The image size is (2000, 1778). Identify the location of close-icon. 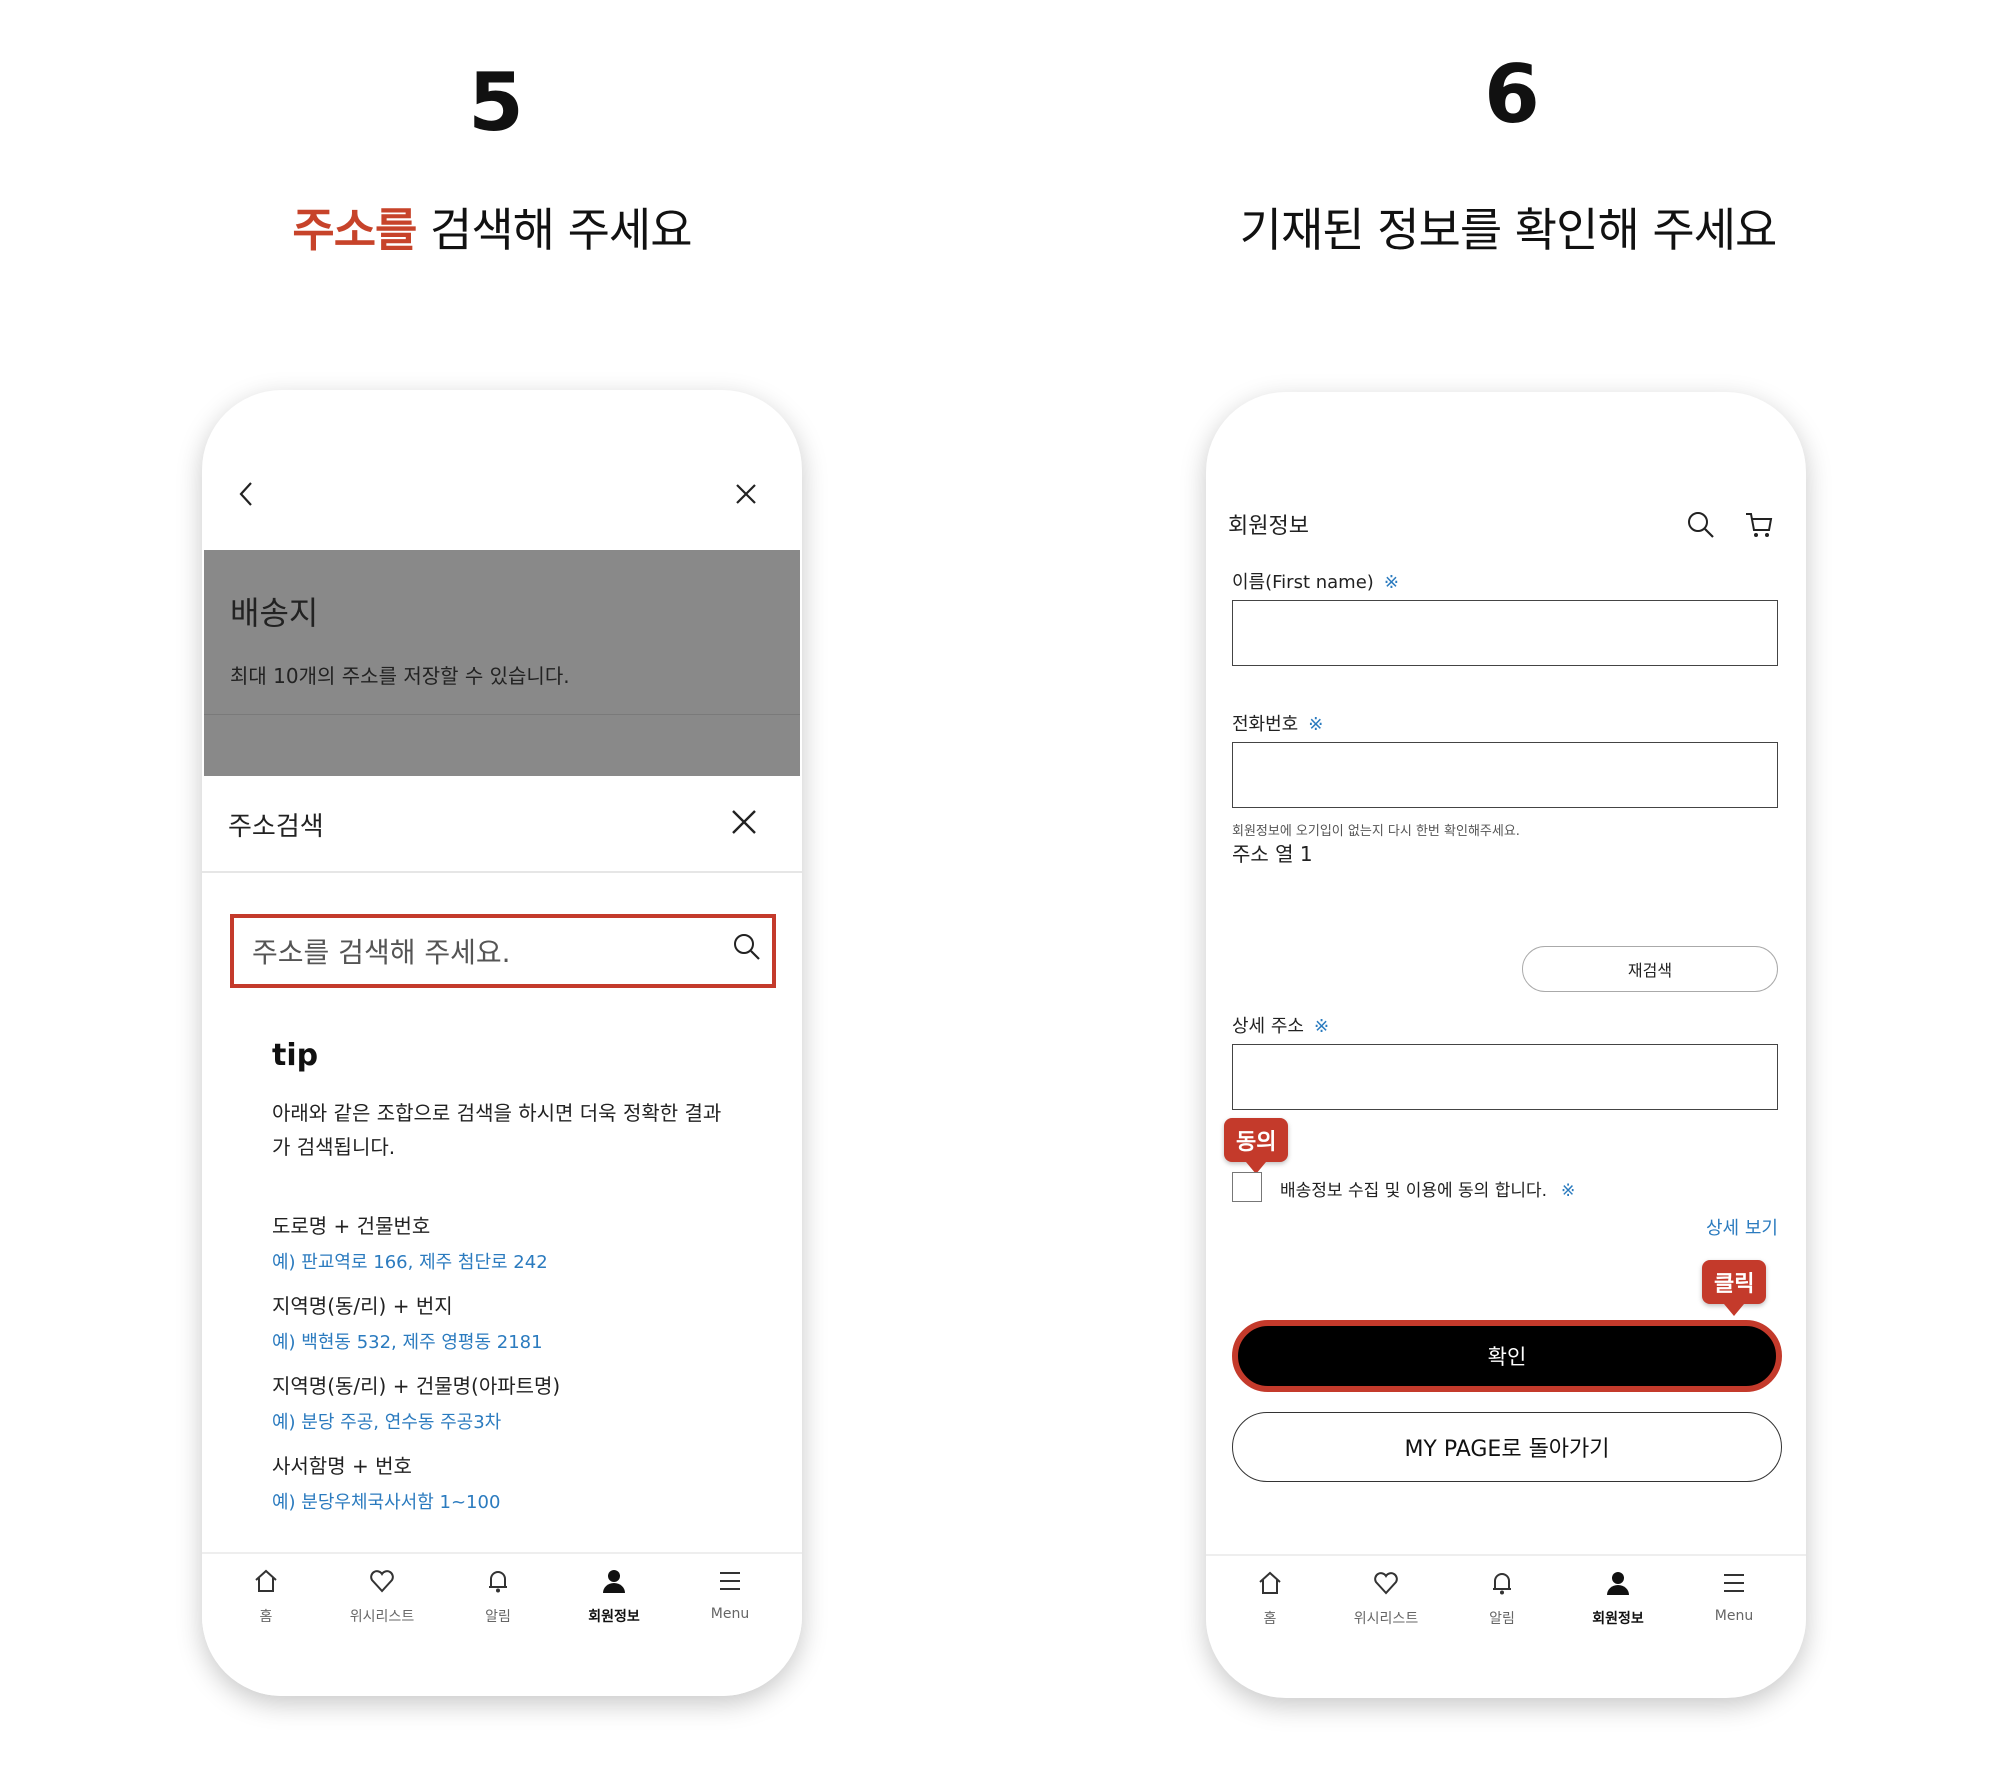
(746, 494).